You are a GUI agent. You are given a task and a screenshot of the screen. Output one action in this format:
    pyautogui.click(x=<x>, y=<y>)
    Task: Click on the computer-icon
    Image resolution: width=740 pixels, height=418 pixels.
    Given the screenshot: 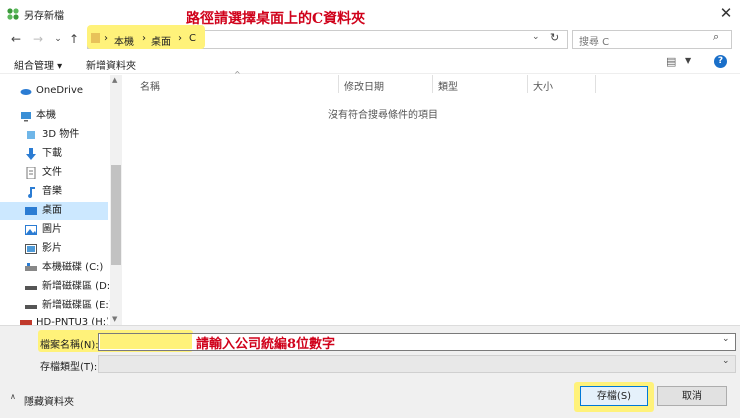 What is the action you would take?
    pyautogui.click(x=26, y=117)
    